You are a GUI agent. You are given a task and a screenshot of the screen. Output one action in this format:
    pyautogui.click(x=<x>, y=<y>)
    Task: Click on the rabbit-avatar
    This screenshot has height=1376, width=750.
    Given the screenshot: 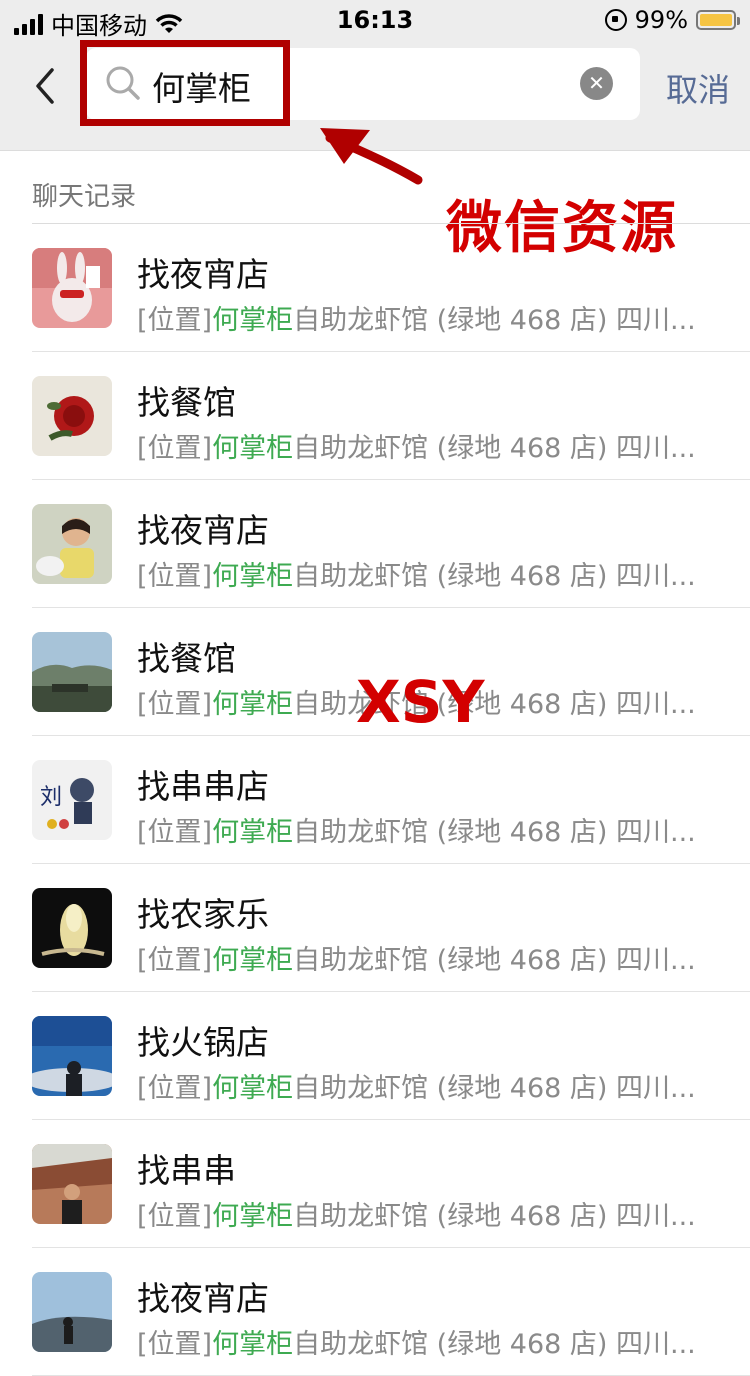 What is the action you would take?
    pyautogui.click(x=72, y=288)
    